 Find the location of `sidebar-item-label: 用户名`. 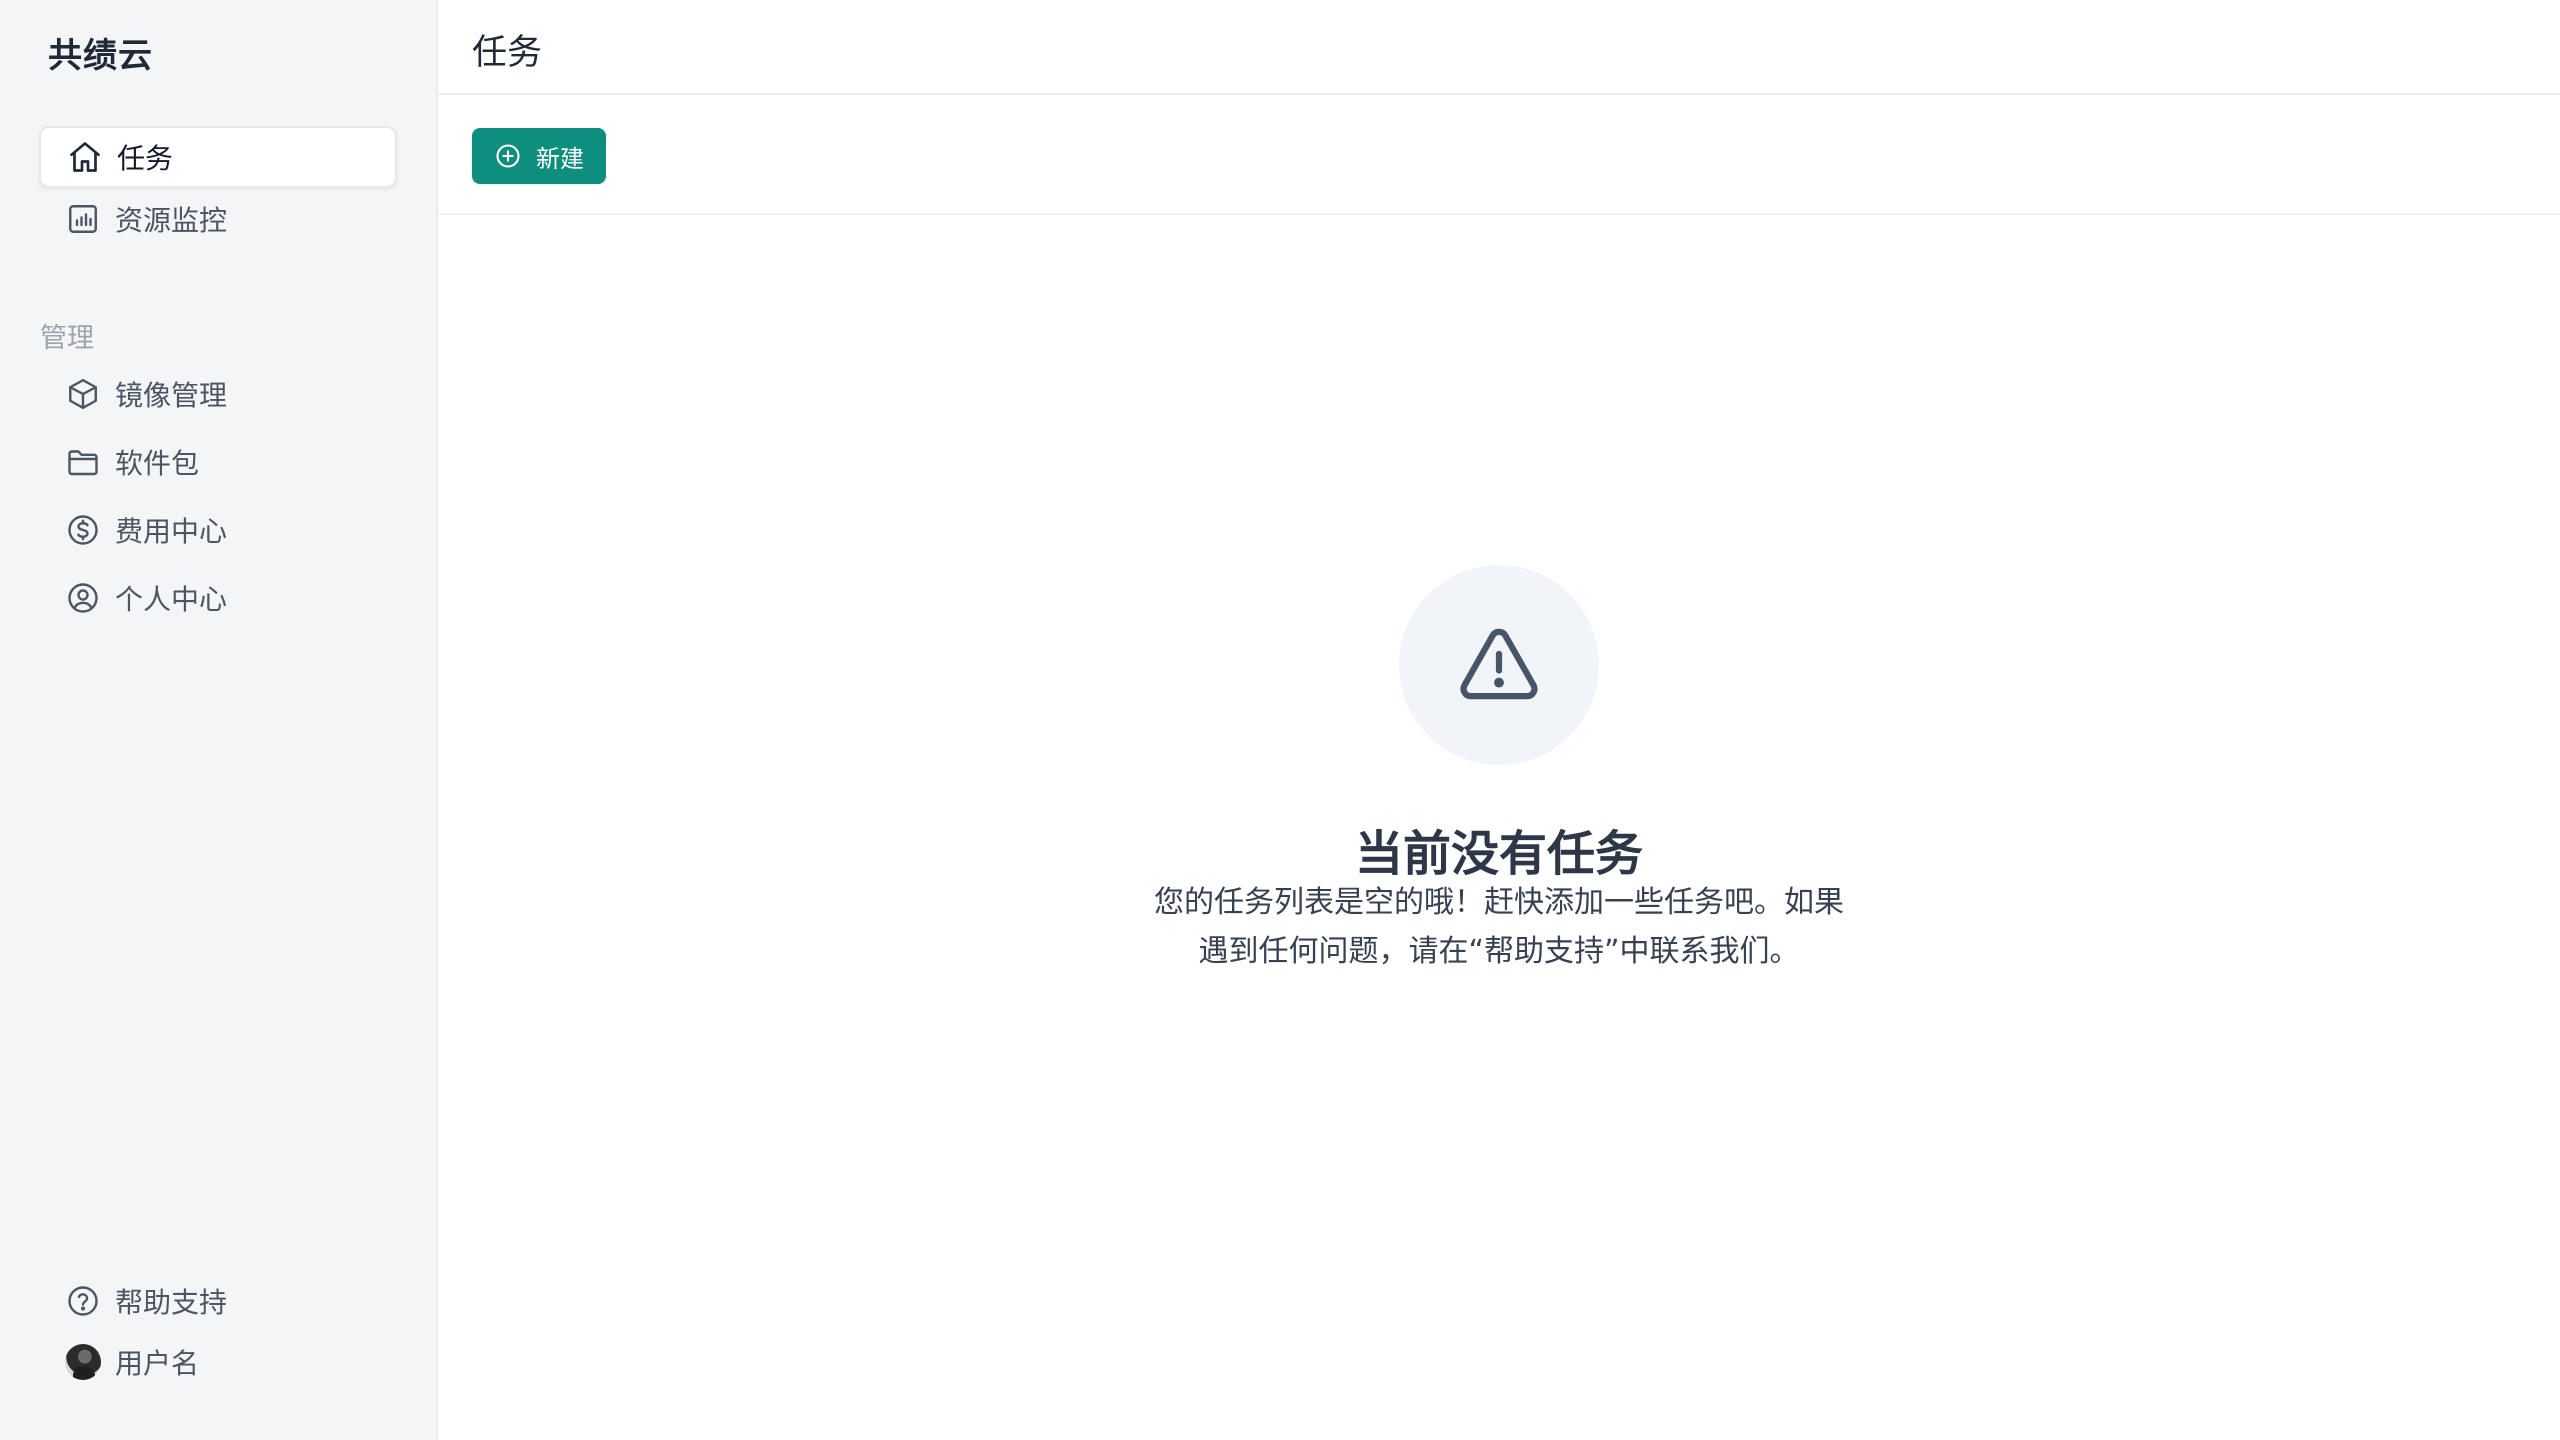

sidebar-item-label: 用户名 is located at coordinates (157, 1363).